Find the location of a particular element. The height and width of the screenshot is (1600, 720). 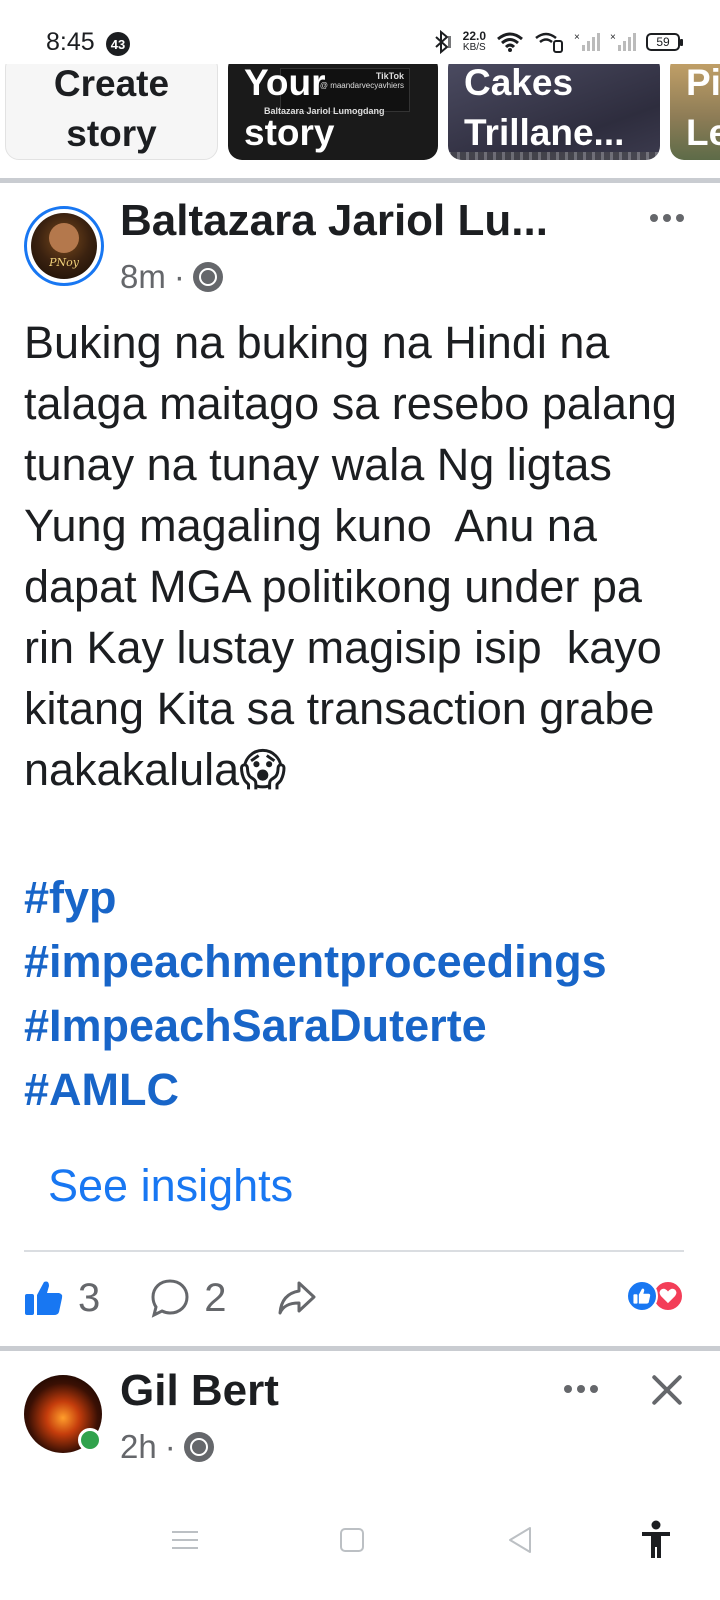

menu-button is located at coordinates (185, 1540).